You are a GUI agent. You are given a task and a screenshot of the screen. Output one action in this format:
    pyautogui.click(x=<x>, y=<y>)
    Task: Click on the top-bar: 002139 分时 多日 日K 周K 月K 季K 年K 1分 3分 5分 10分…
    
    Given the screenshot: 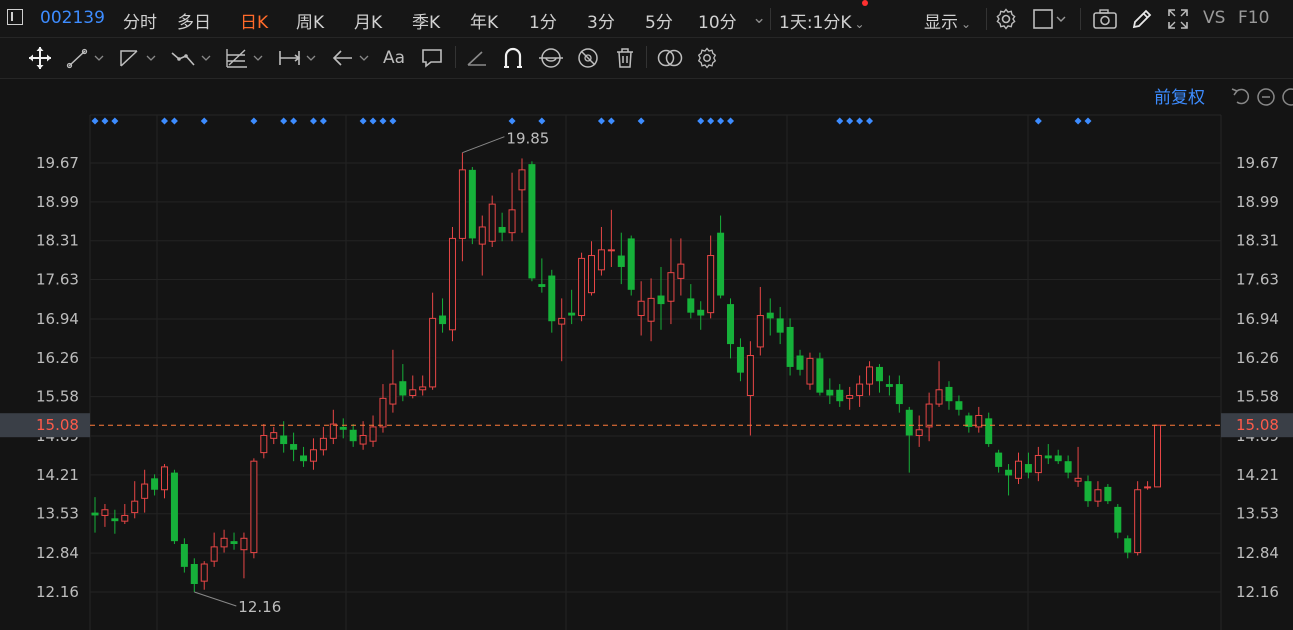 What is the action you would take?
    pyautogui.click(x=646, y=19)
    